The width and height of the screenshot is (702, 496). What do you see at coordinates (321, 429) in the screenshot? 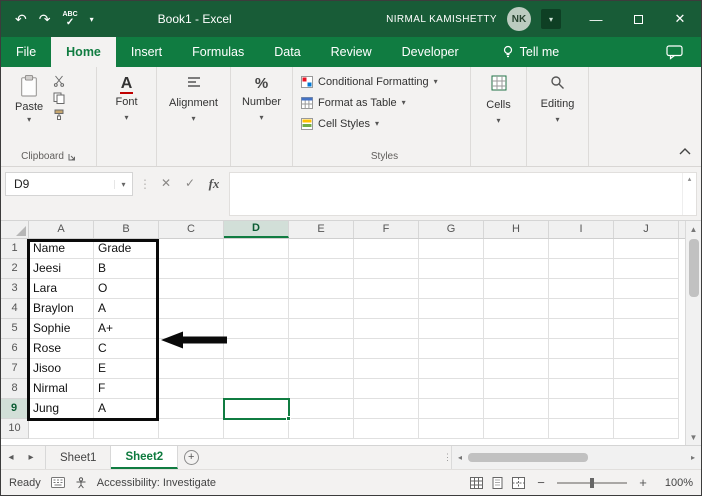
I see `cell-E10` at bounding box center [321, 429].